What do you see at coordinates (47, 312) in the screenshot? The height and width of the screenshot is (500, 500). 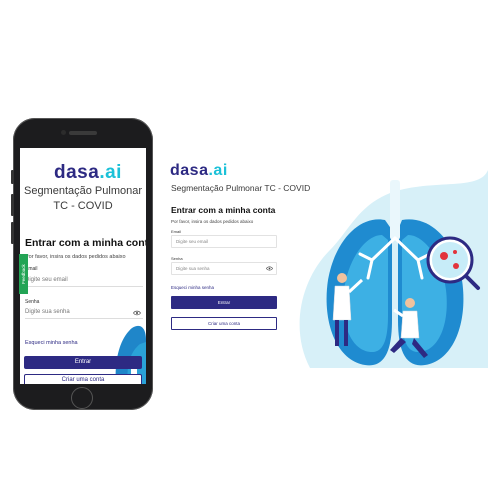 I see `password-placeholder: Digite sua senha` at bounding box center [47, 312].